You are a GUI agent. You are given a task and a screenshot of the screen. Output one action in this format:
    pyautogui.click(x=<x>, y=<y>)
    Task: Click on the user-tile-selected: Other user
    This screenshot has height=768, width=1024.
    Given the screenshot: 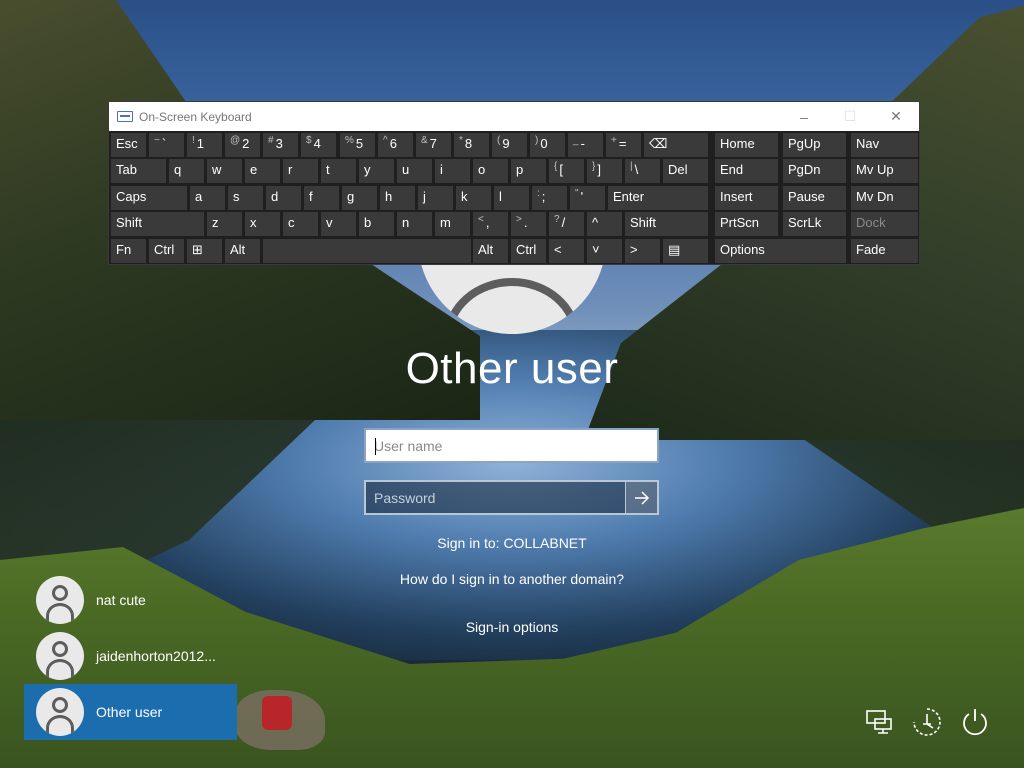 What is the action you would take?
    pyautogui.click(x=130, y=712)
    